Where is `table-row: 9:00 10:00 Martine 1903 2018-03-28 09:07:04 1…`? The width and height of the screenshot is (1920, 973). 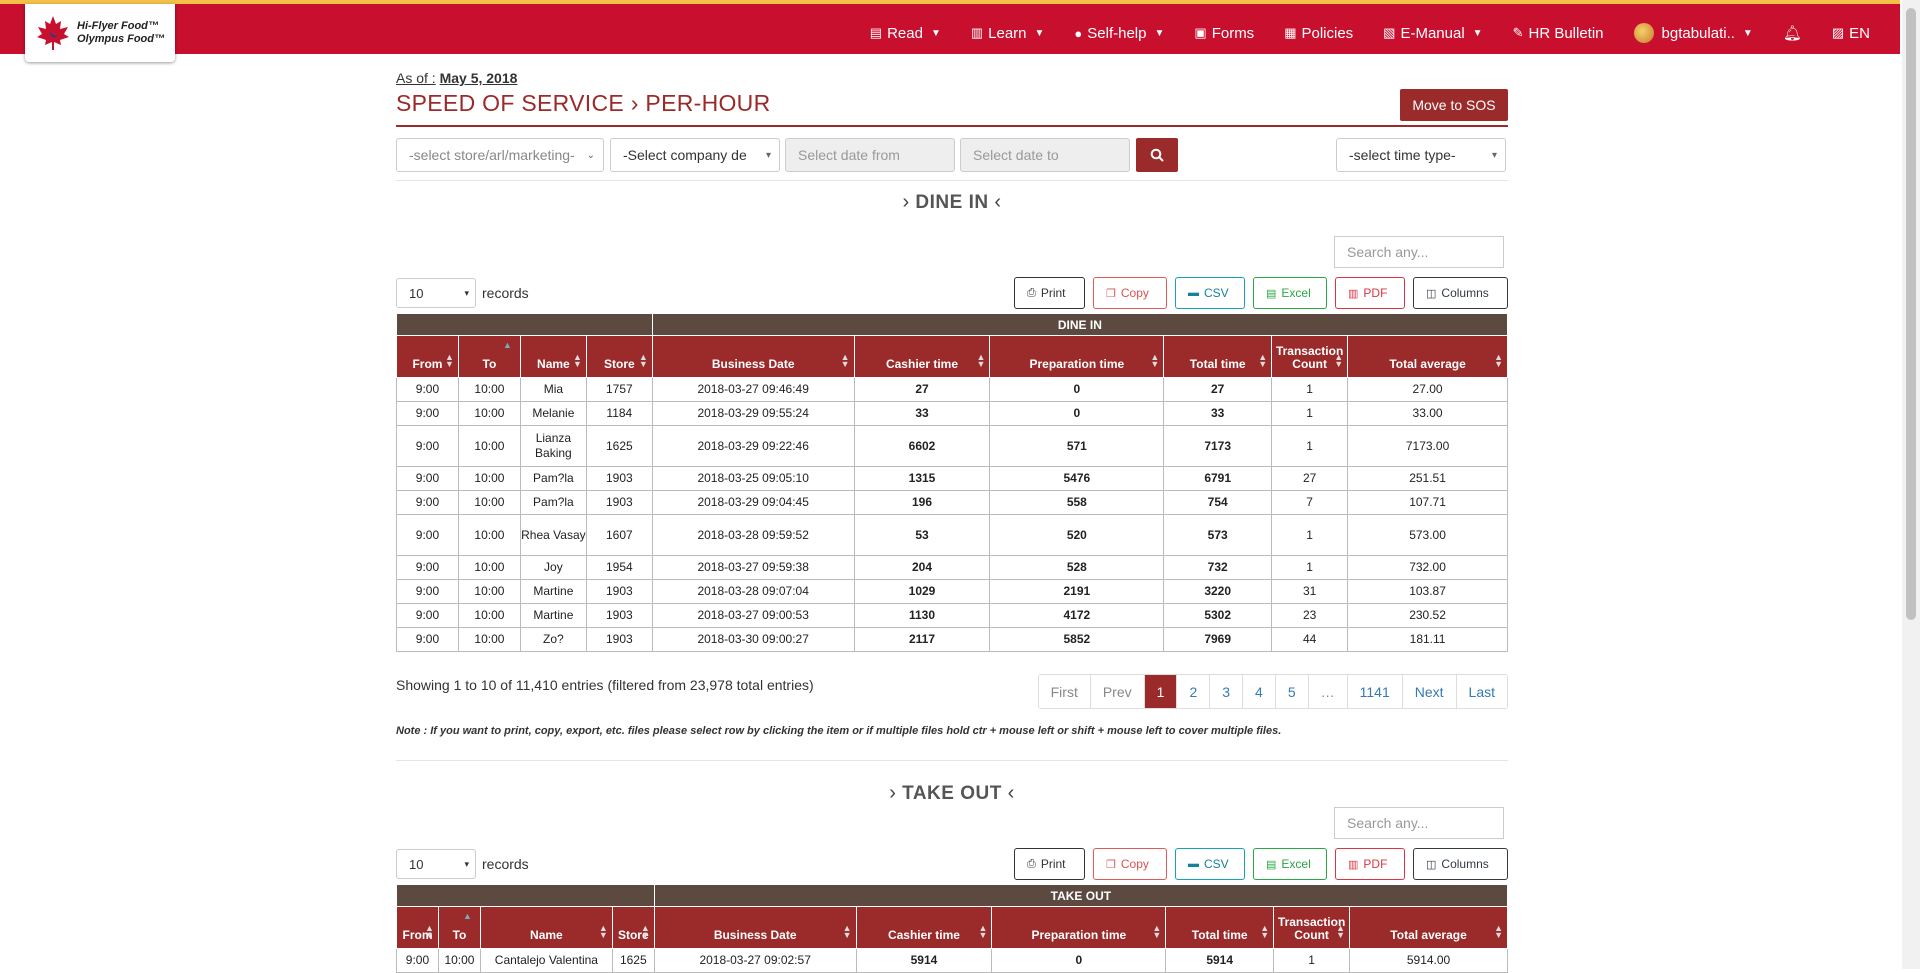 table-row: 9:00 10:00 Martine 1903 2018-03-28 09:07:04 1… is located at coordinates (952, 591).